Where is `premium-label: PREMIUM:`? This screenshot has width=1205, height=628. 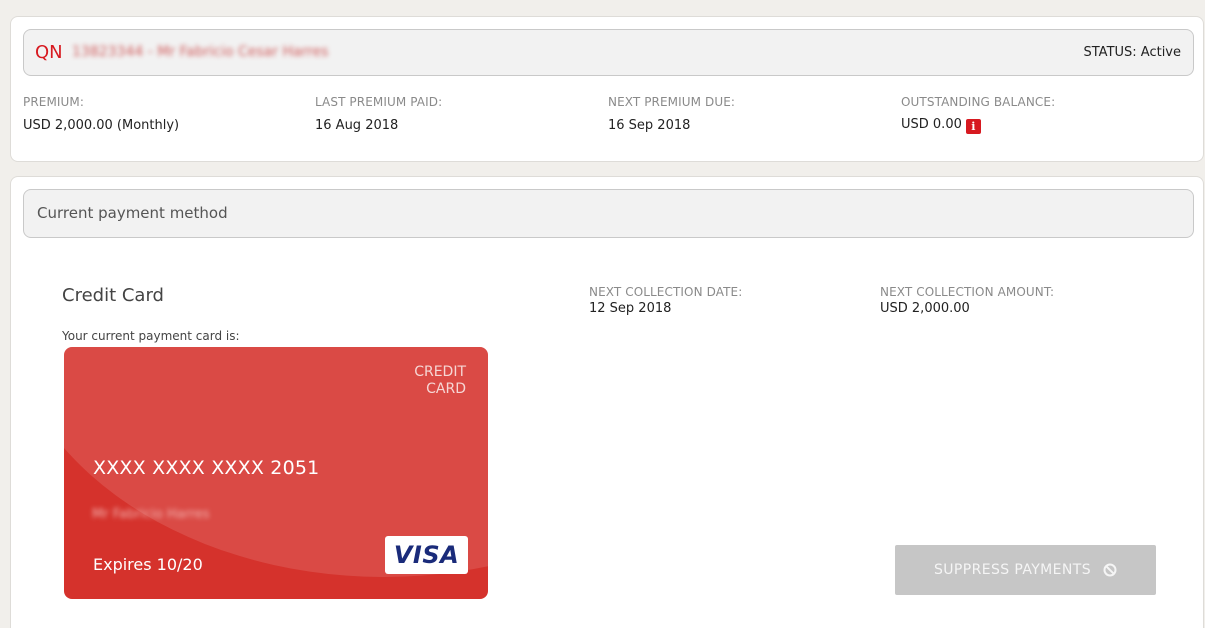 premium-label: PREMIUM: is located at coordinates (54, 102).